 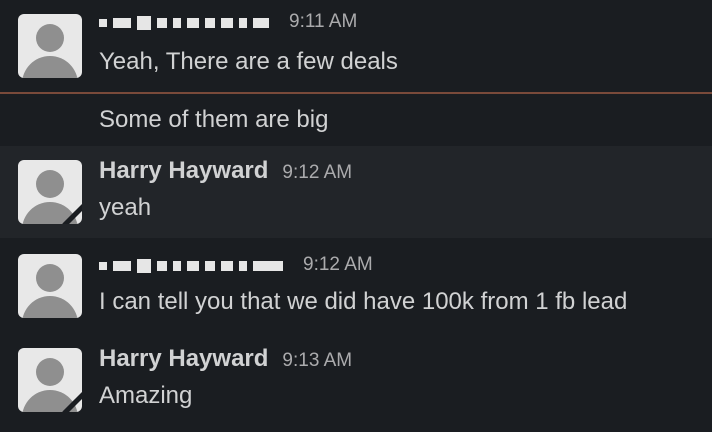 I want to click on message-header: Harry Hayward 9:13 AM, so click(x=225, y=359).